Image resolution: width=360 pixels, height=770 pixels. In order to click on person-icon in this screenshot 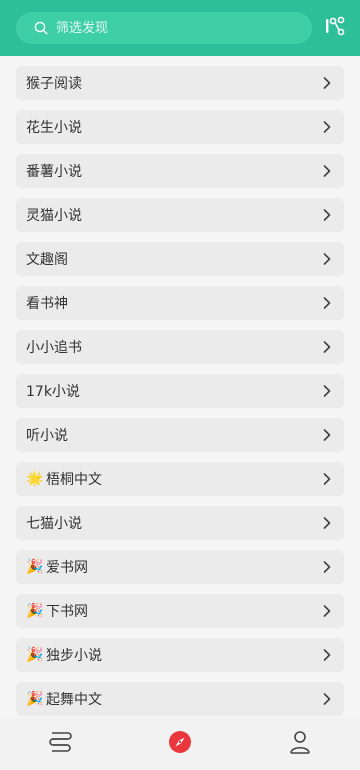, I will do `click(300, 744)`.